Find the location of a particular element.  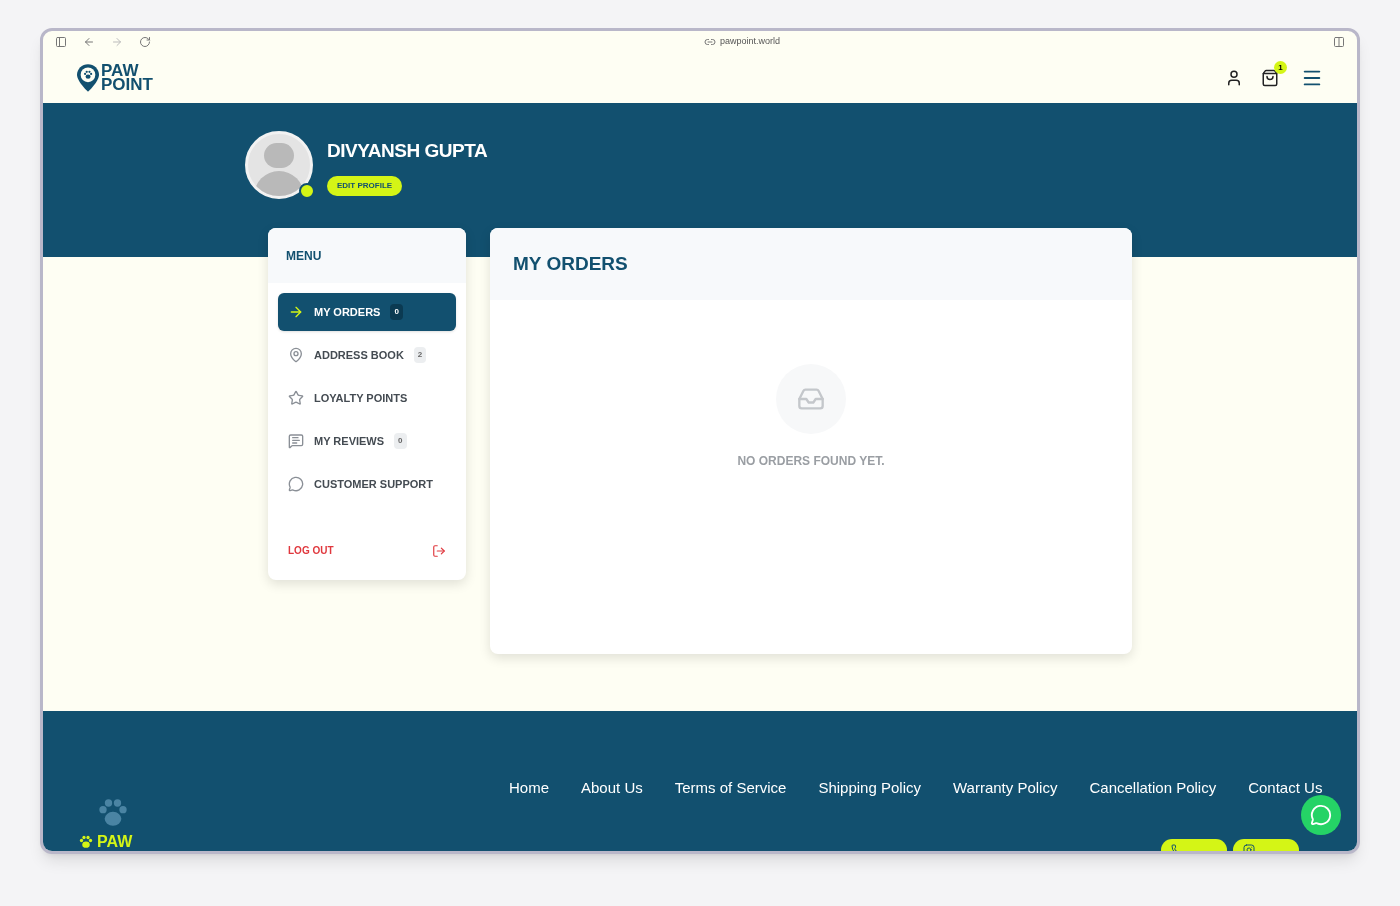

cart-count-badge: 1 is located at coordinates (1280, 67).